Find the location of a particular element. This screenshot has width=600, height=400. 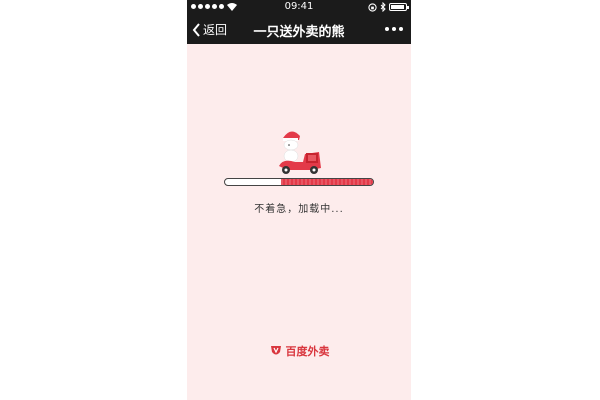

brand-logo: 百度外卖 is located at coordinates (299, 351).